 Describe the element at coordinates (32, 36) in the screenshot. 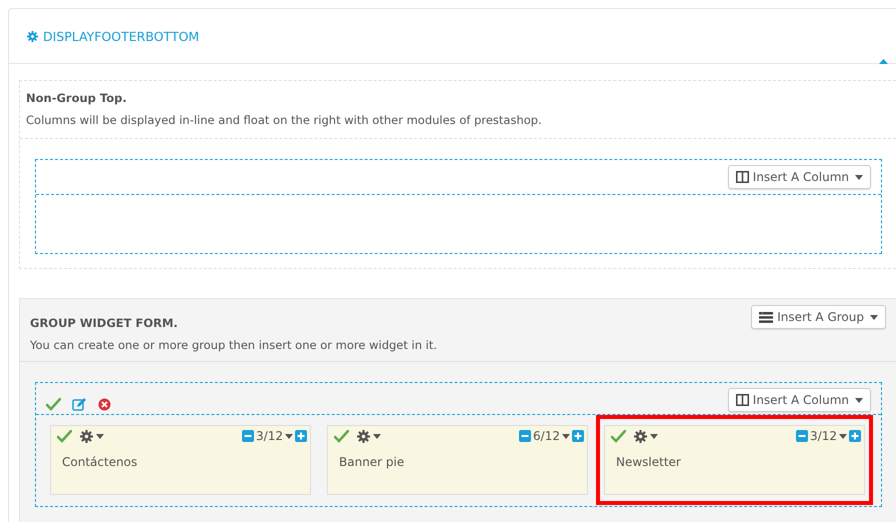

I see `gear-icon` at that location.